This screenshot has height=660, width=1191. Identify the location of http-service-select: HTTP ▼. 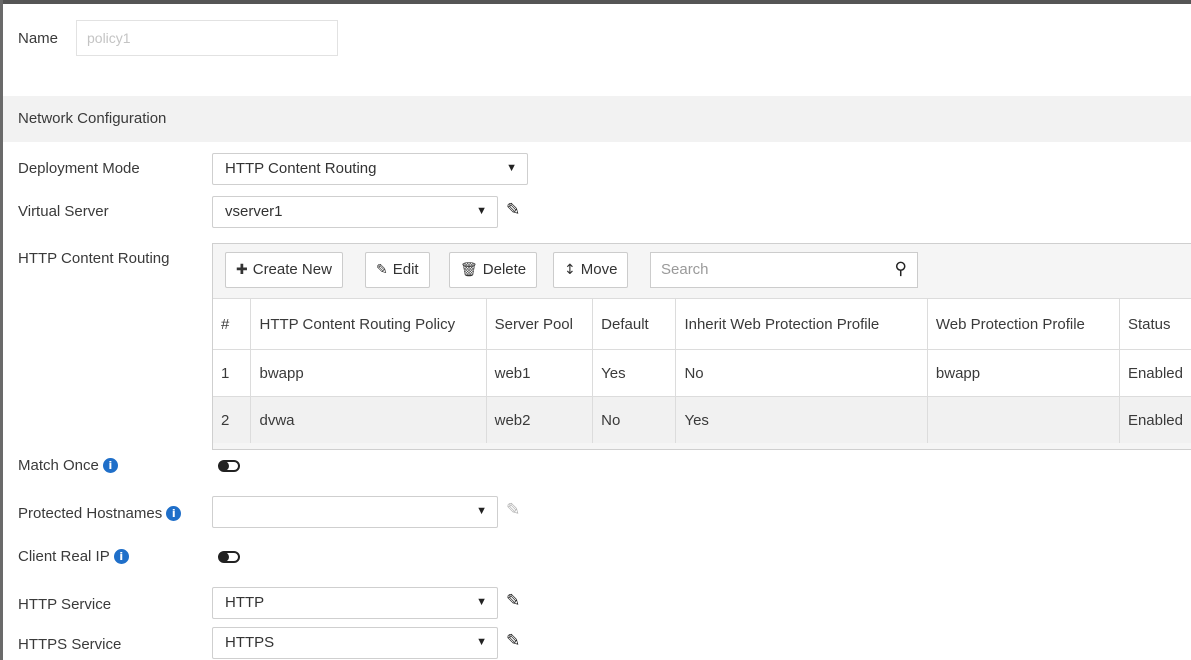
(355, 603).